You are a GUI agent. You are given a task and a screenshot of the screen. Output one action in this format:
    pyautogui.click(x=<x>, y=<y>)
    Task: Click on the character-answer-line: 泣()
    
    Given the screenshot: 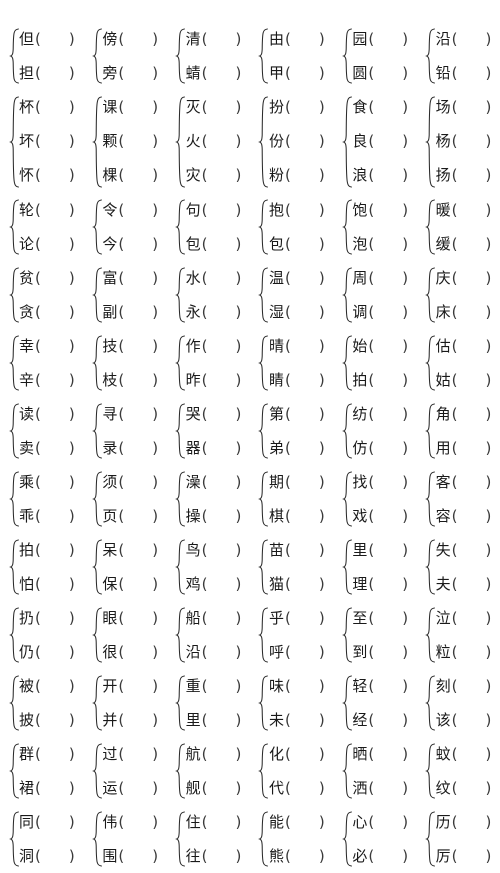 What is the action you would take?
    pyautogui.click(x=468, y=618)
    